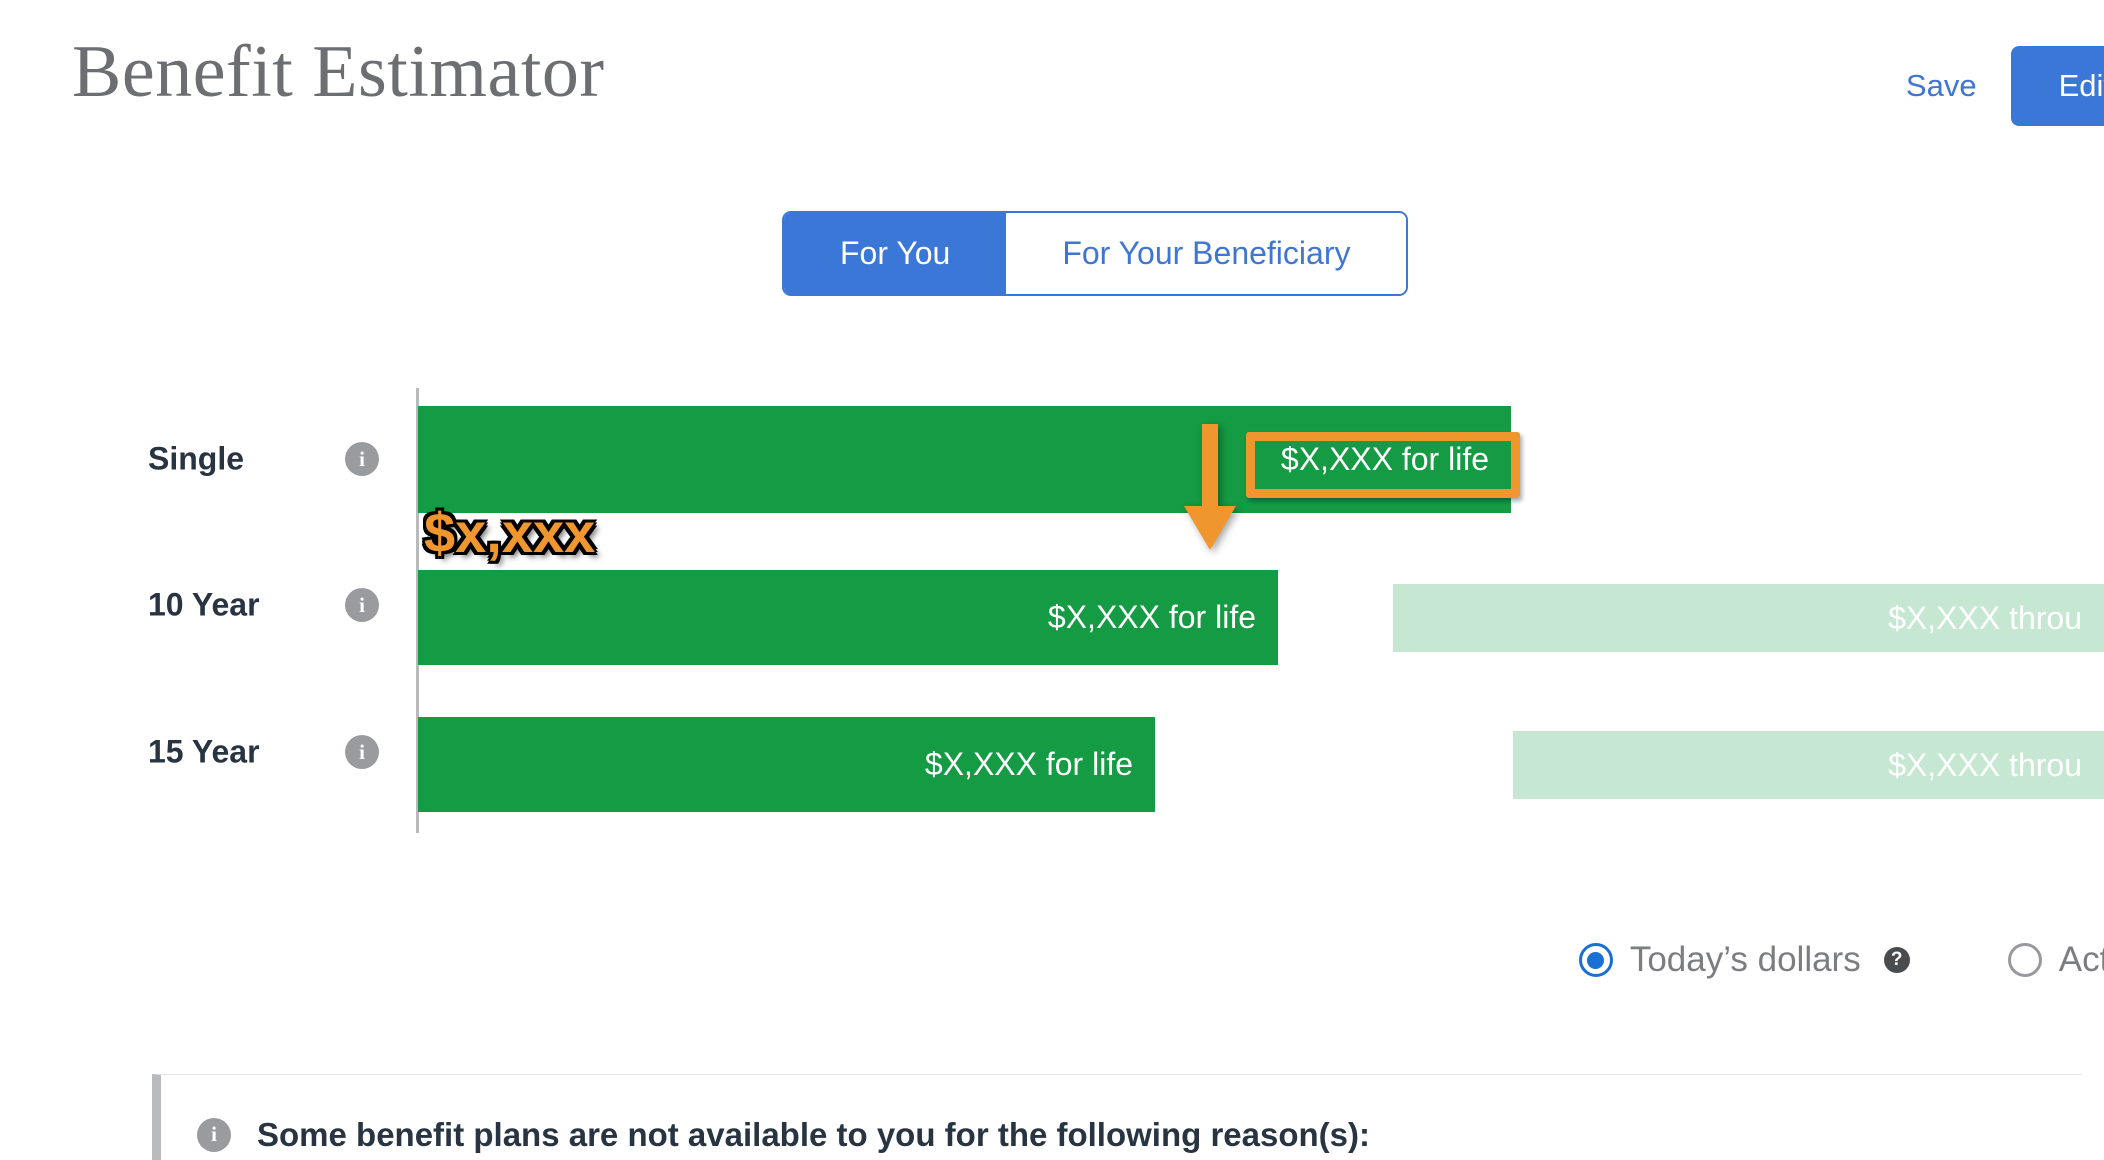  What do you see at coordinates (786, 764) in the screenshot?
I see `bar-15-year-for-life: $X,XXX for life` at bounding box center [786, 764].